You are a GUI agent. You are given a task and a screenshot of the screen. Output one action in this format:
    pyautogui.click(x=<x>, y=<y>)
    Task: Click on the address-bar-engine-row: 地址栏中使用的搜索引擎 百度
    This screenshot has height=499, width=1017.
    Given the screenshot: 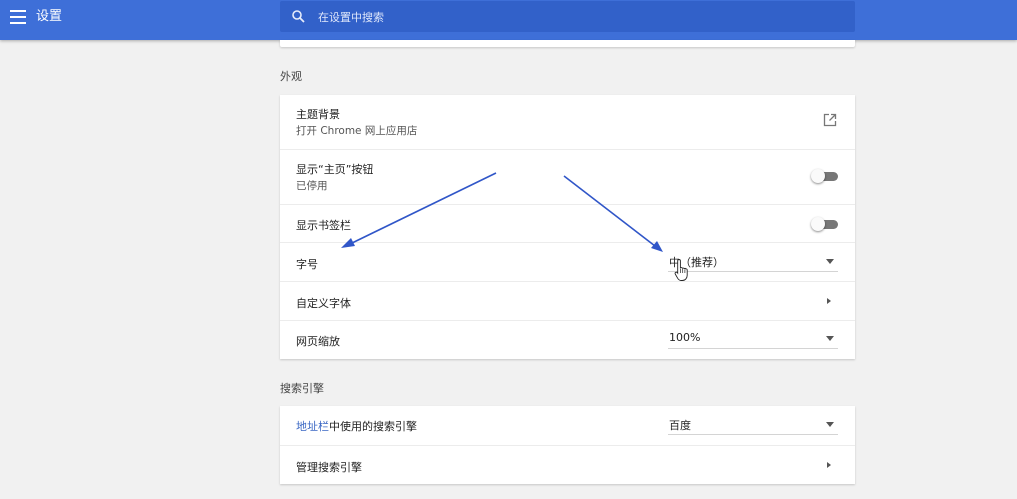 What is the action you would take?
    pyautogui.click(x=567, y=425)
    